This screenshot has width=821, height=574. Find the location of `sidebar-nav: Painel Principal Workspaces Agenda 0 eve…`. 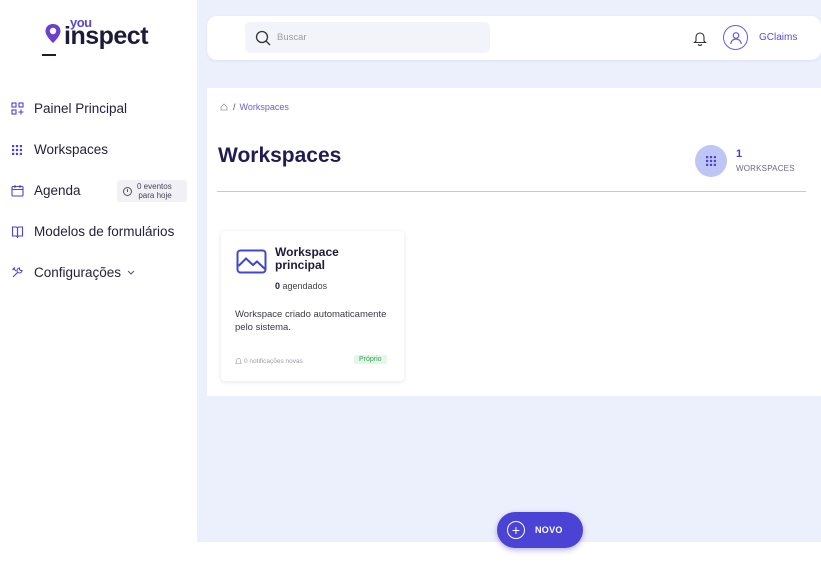

sidebar-nav: Painel Principal Workspaces Agenda 0 eve… is located at coordinates (98, 190).